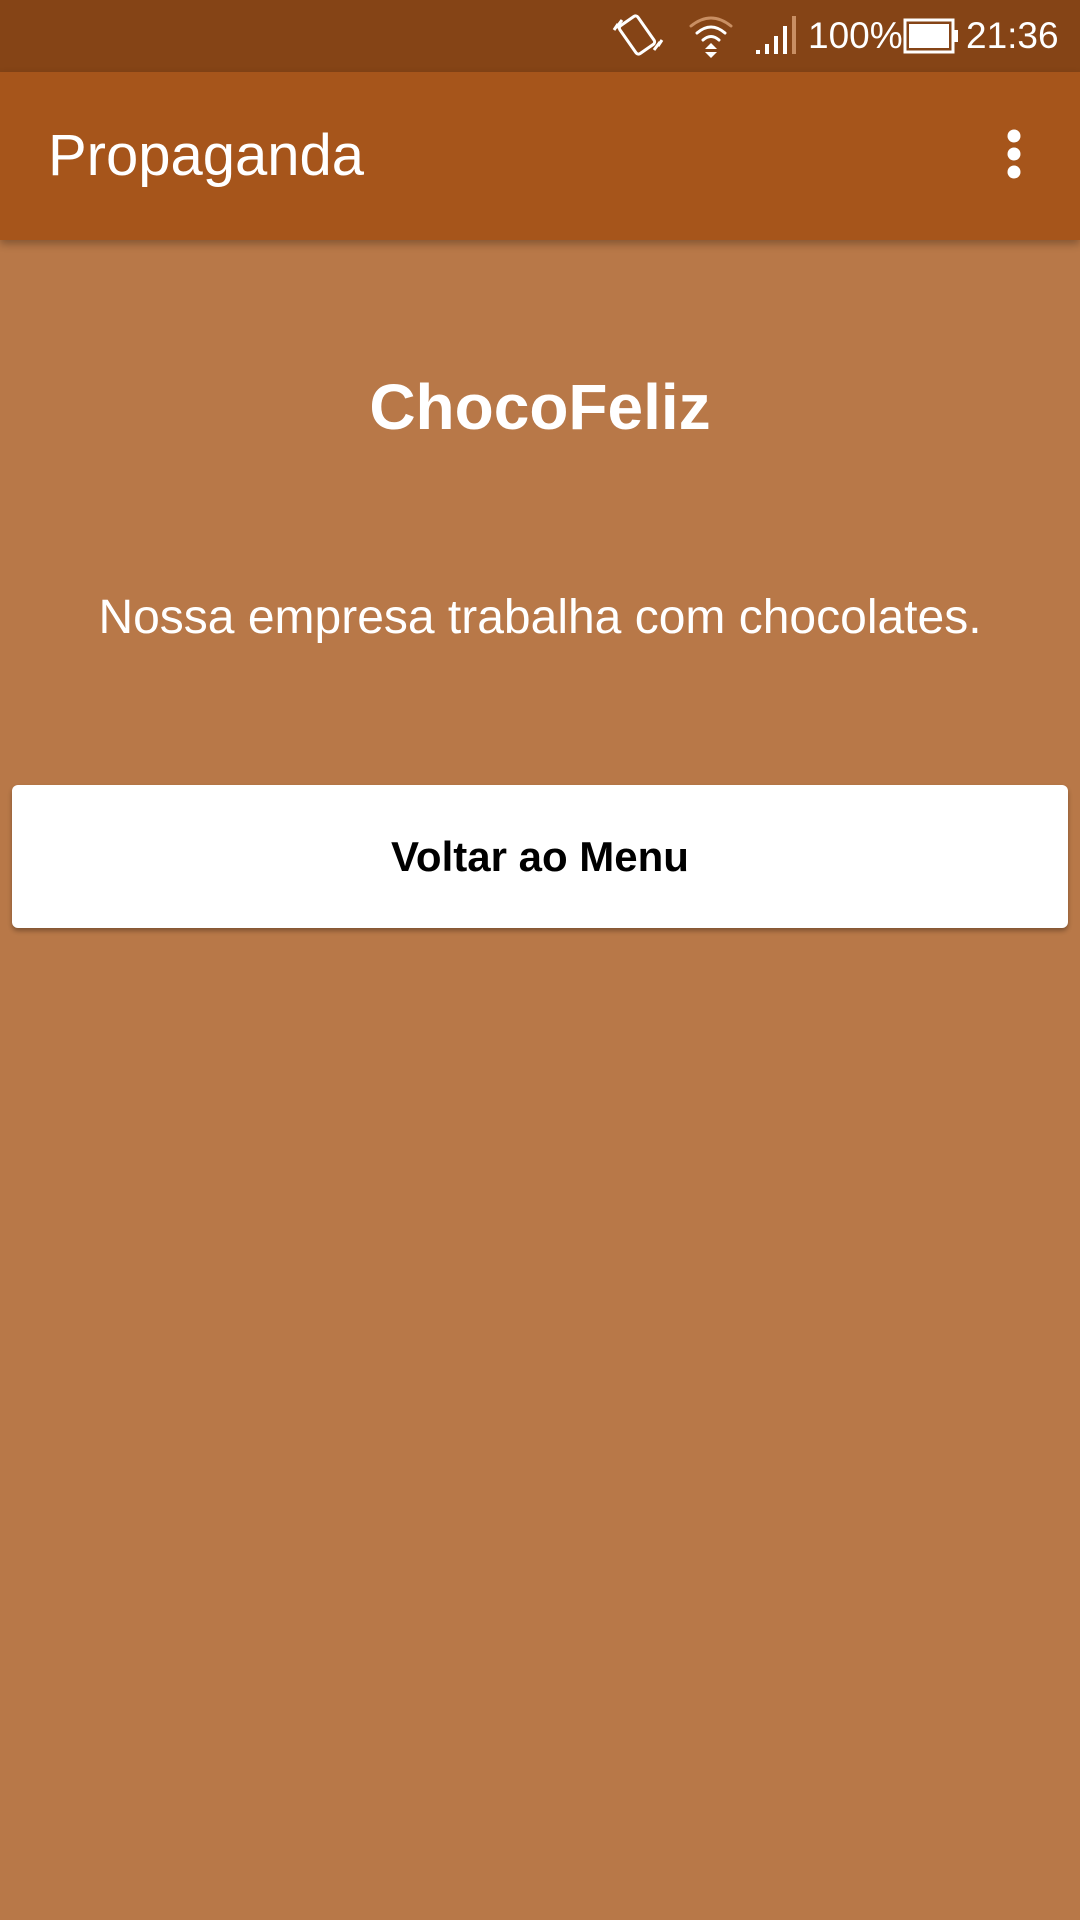  What do you see at coordinates (1012, 35) in the screenshot?
I see `clock: 21:36` at bounding box center [1012, 35].